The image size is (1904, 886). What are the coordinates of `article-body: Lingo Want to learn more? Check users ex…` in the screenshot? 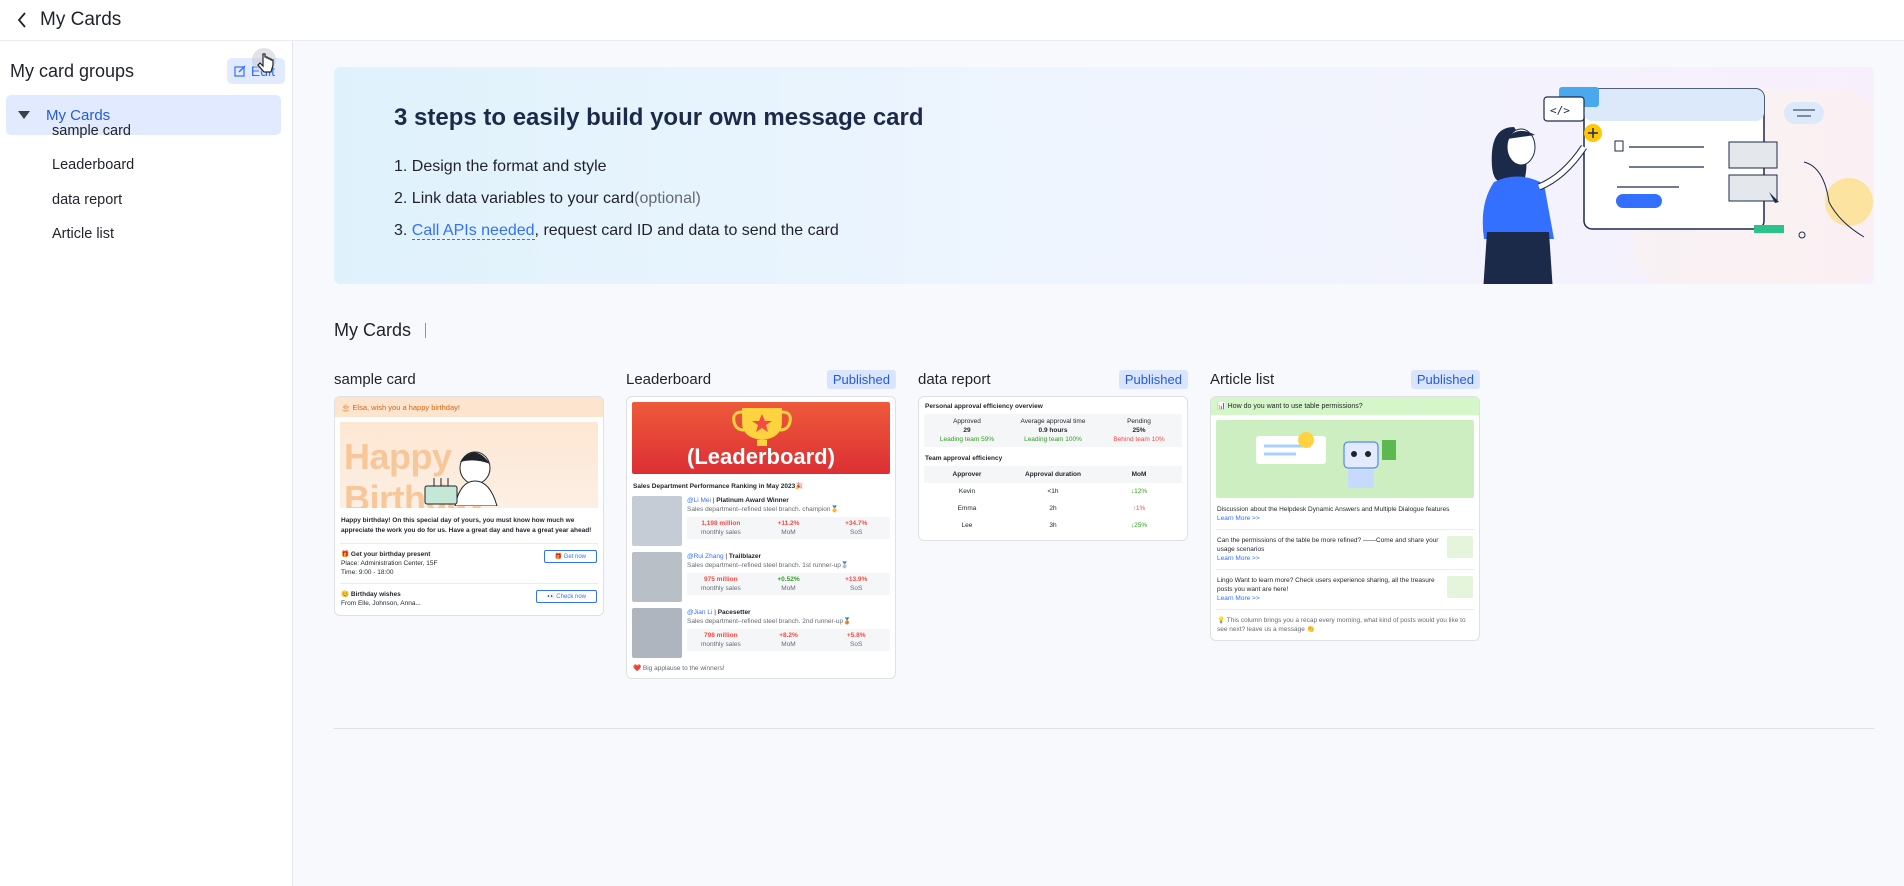 It's located at (1332, 589).